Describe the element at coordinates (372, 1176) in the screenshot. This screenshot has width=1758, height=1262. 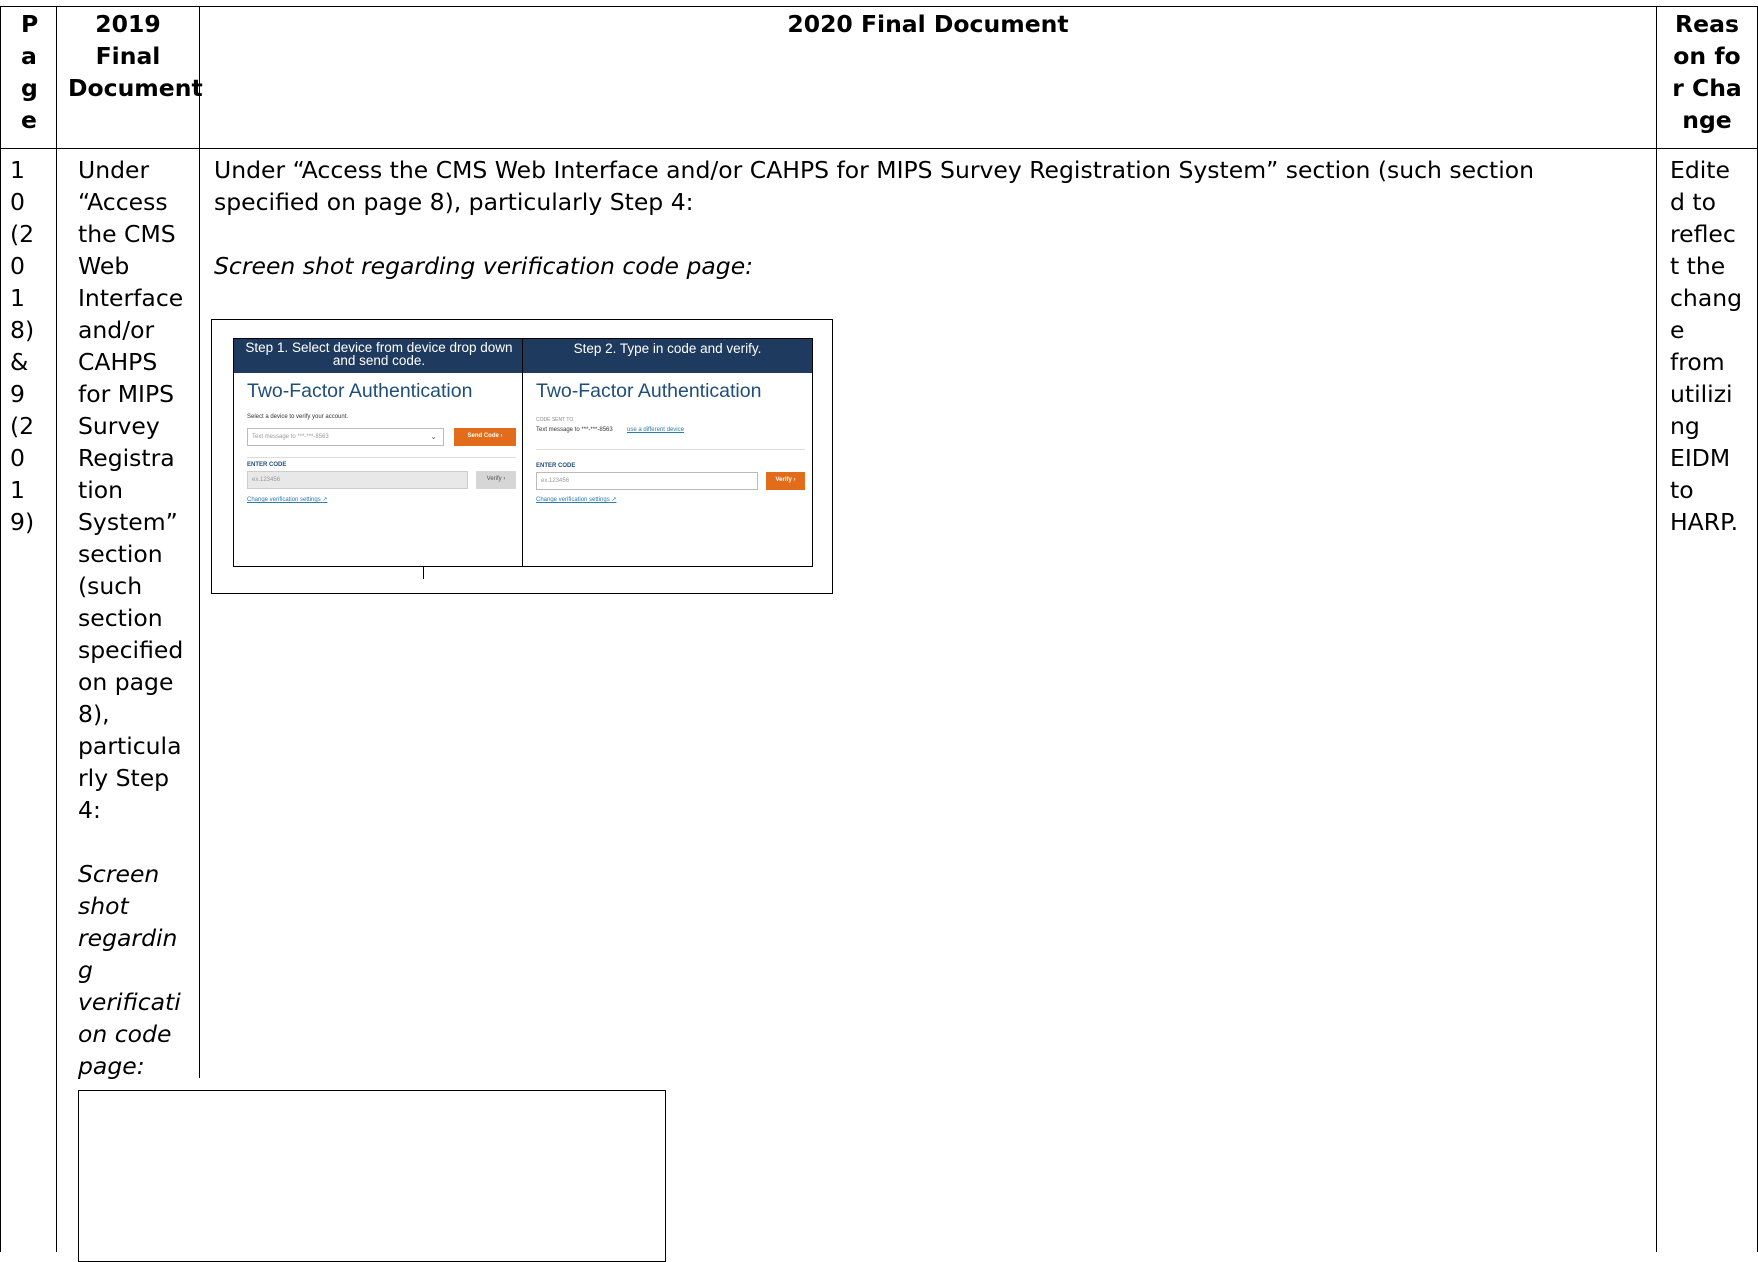
I see `doc2019-screenshot-box` at that location.